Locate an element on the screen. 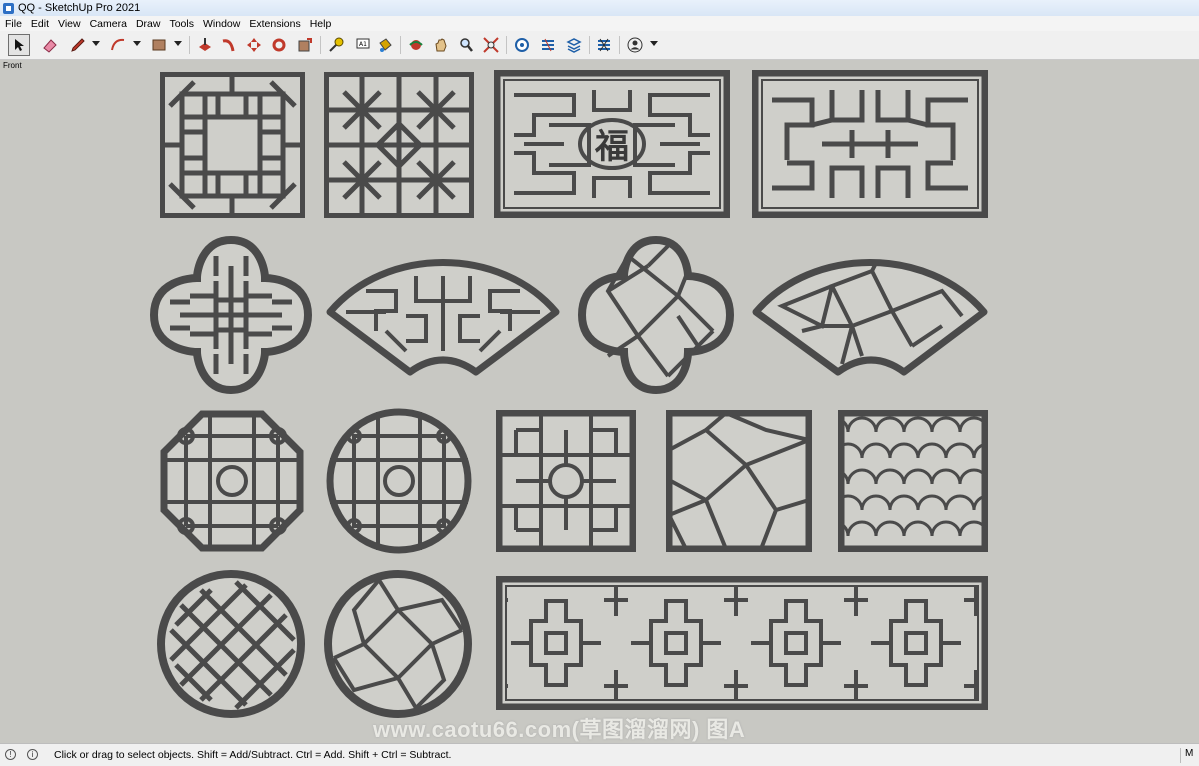  menu-tools: Tools is located at coordinates (181, 24).